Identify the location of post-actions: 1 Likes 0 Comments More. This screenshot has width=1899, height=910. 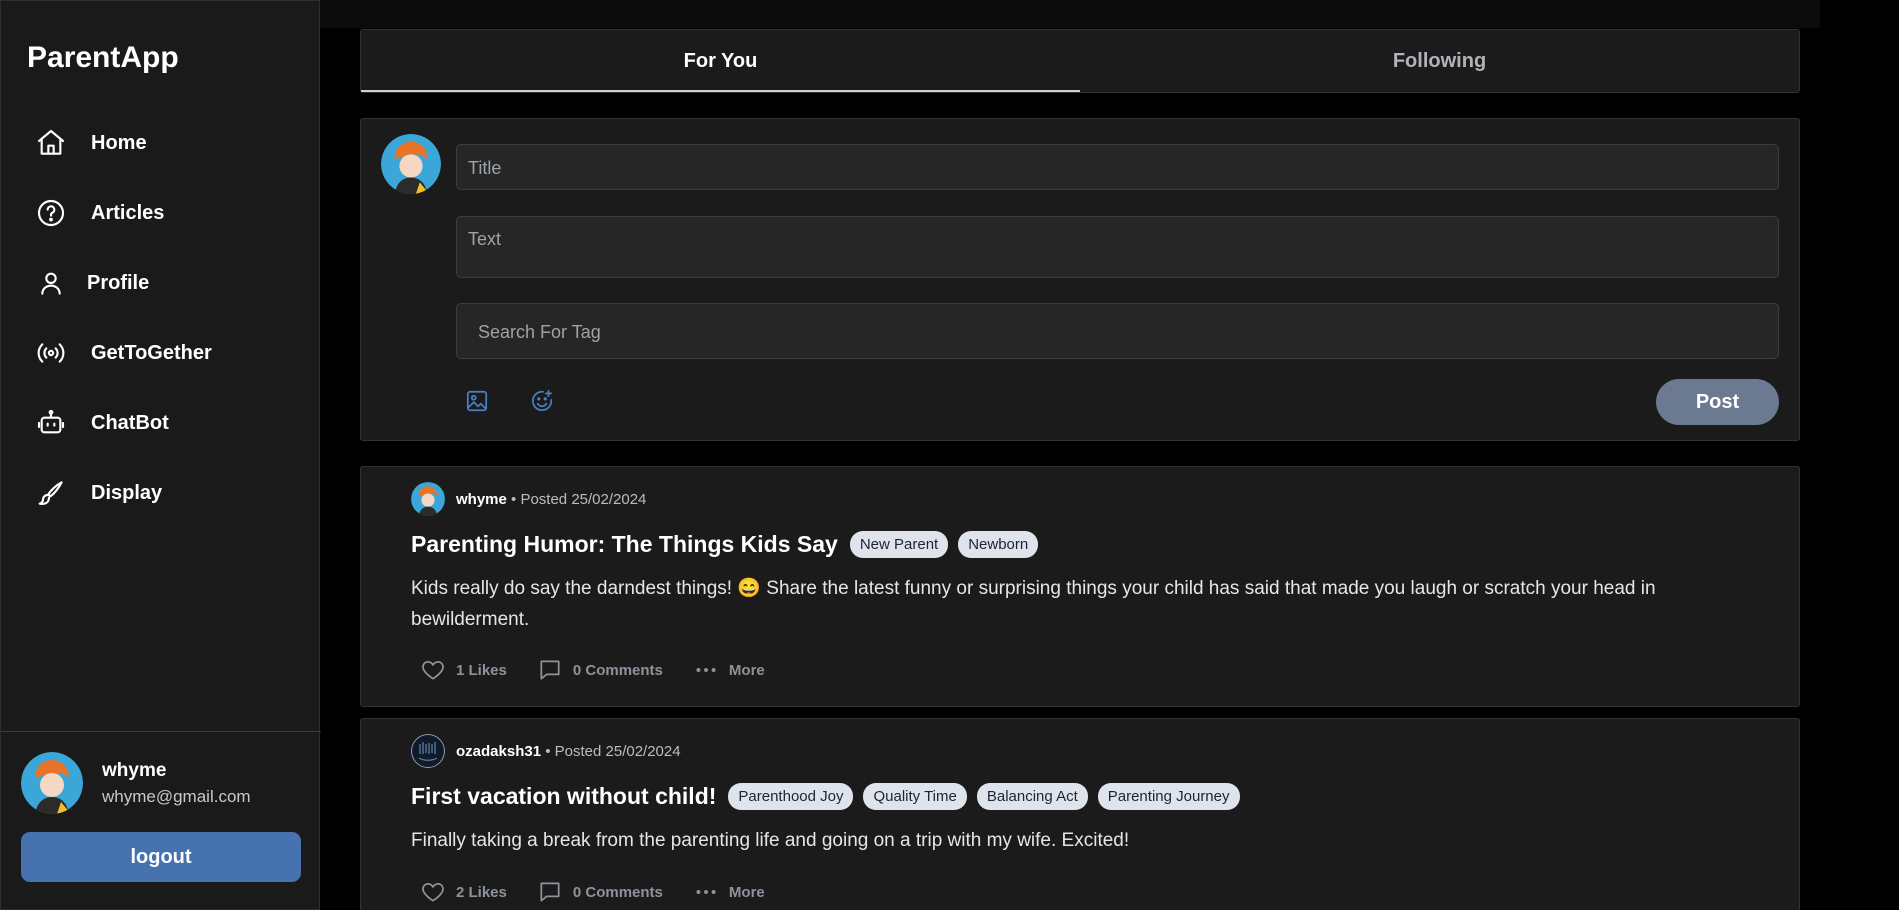
(607, 670).